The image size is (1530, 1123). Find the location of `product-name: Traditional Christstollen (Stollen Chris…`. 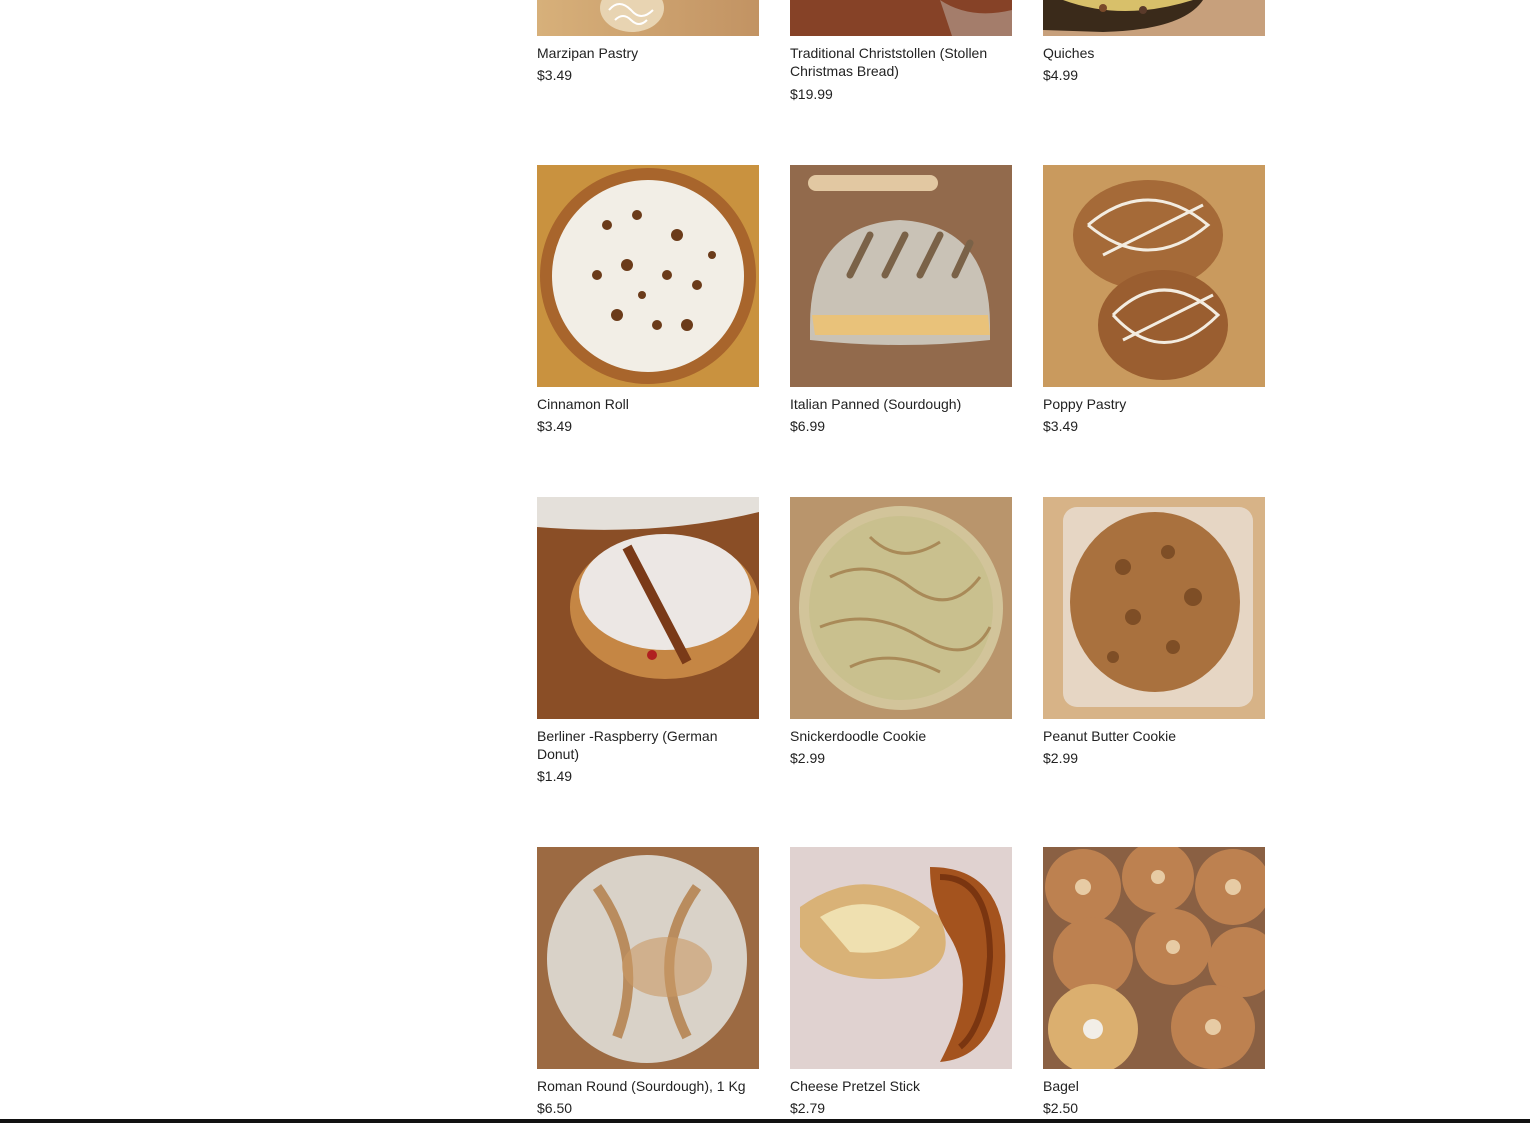

product-name: Traditional Christstollen (Stollen Chris… is located at coordinates (901, 62).